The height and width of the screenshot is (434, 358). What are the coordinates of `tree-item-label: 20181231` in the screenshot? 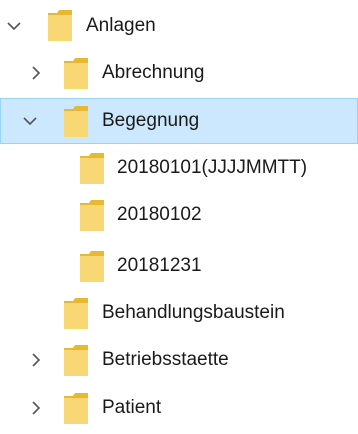 It's located at (159, 265).